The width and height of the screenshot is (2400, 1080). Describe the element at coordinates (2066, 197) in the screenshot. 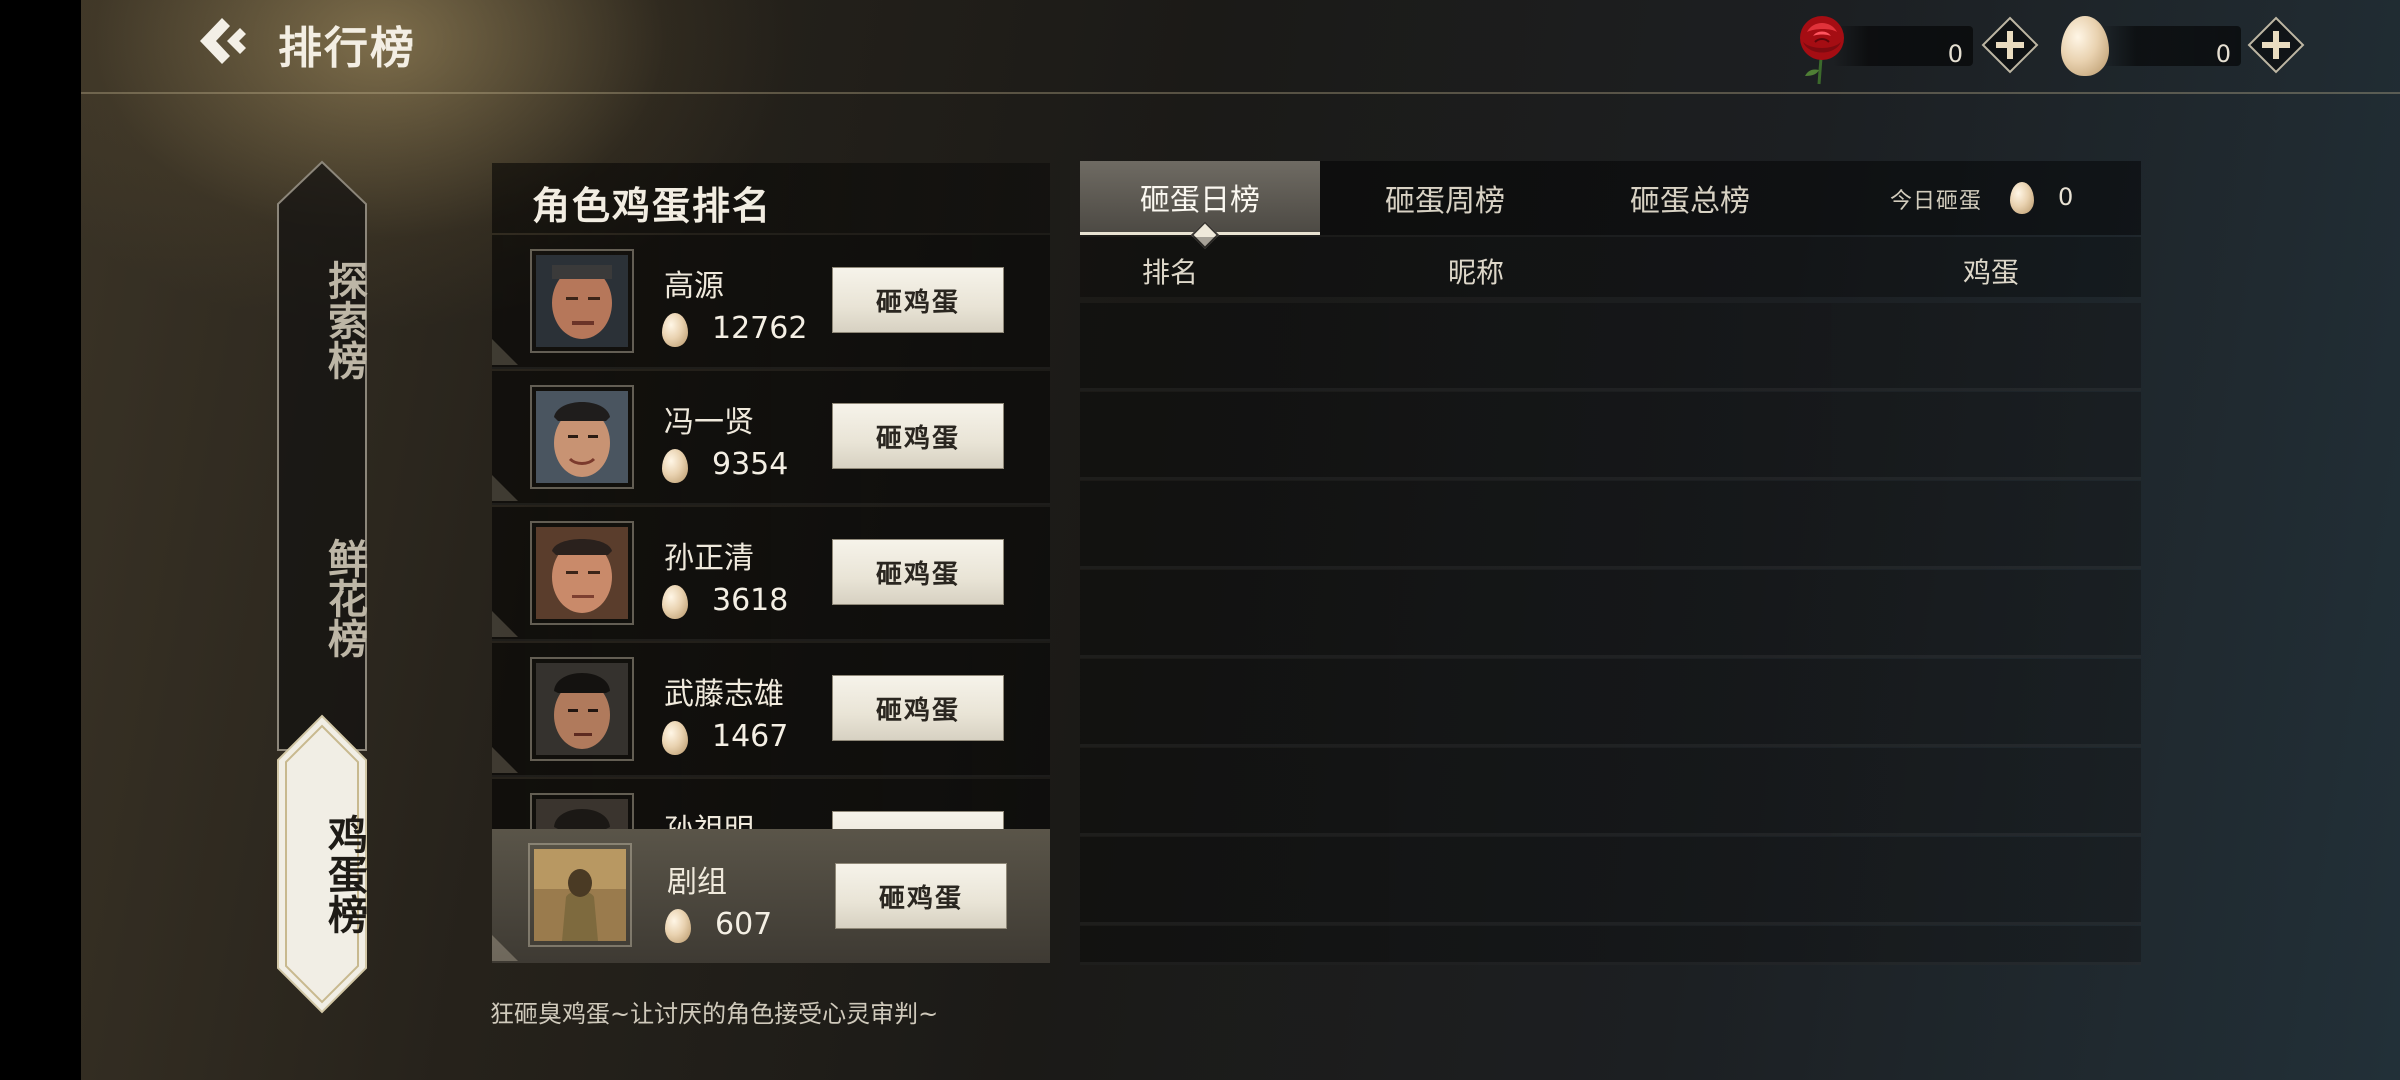

I see `today-smash-count: 0` at that location.